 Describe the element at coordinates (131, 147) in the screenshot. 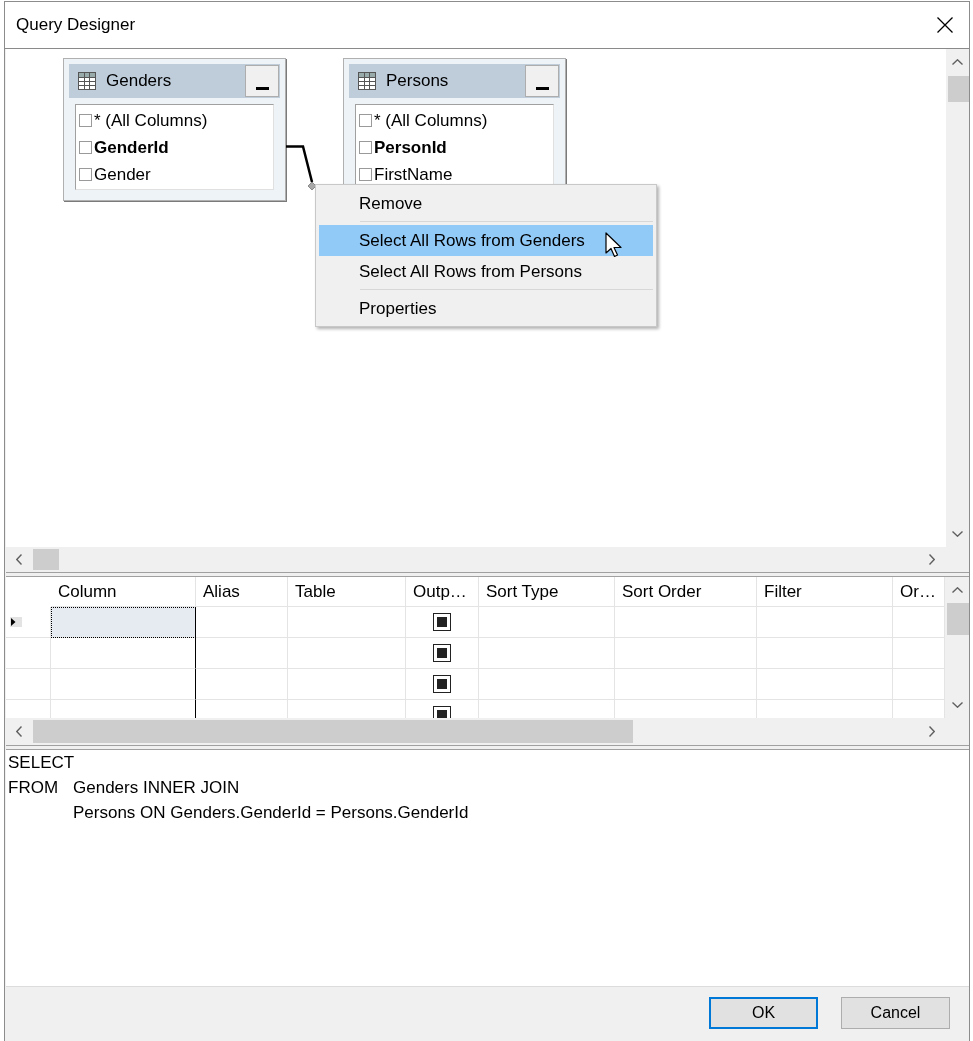

I see `column-name: GenderId` at that location.